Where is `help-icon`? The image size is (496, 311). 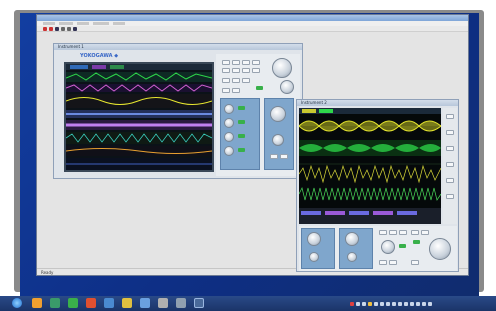
help-icon is located at coordinates (75, 28).